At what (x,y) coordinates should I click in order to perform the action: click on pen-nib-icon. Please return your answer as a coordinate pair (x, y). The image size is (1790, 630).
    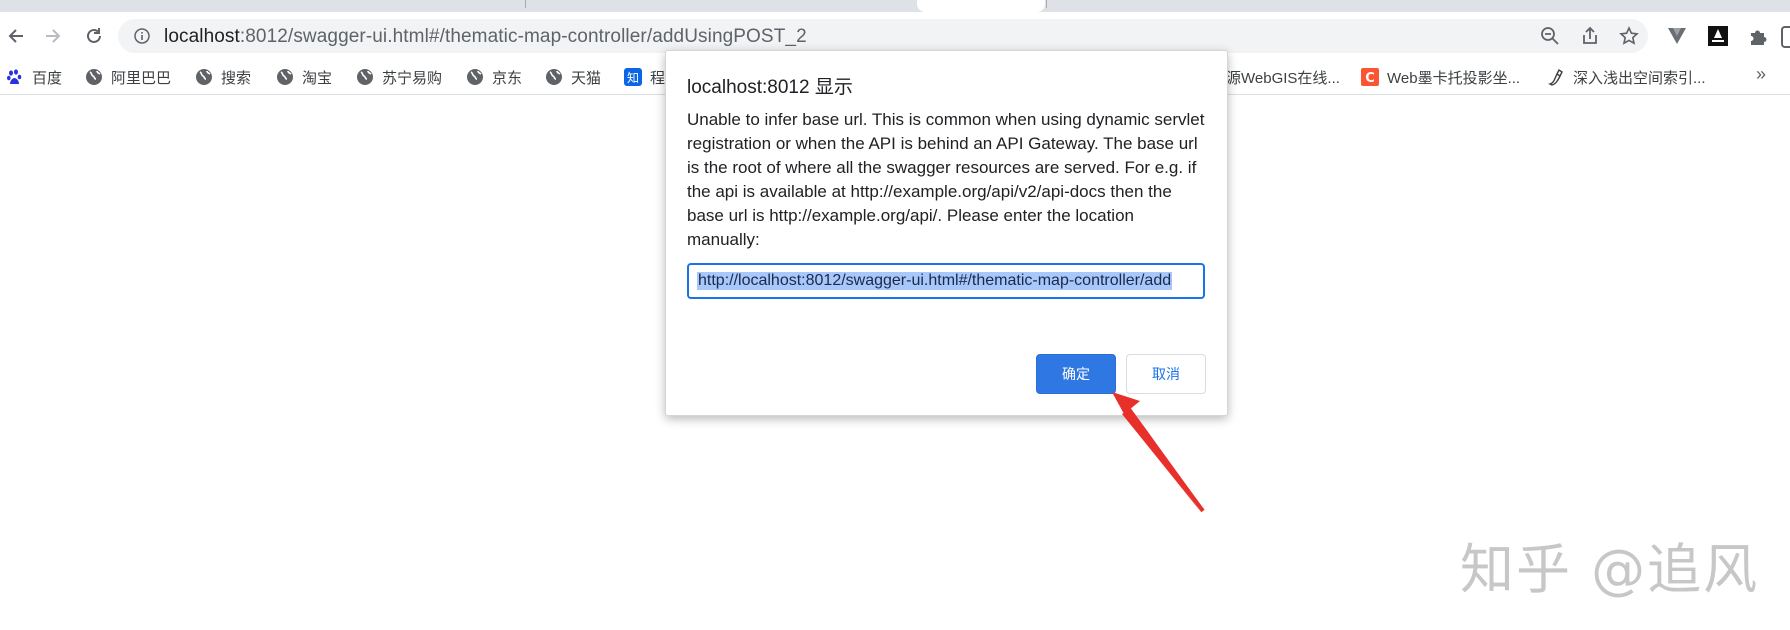
    Looking at the image, I should click on (1555, 77).